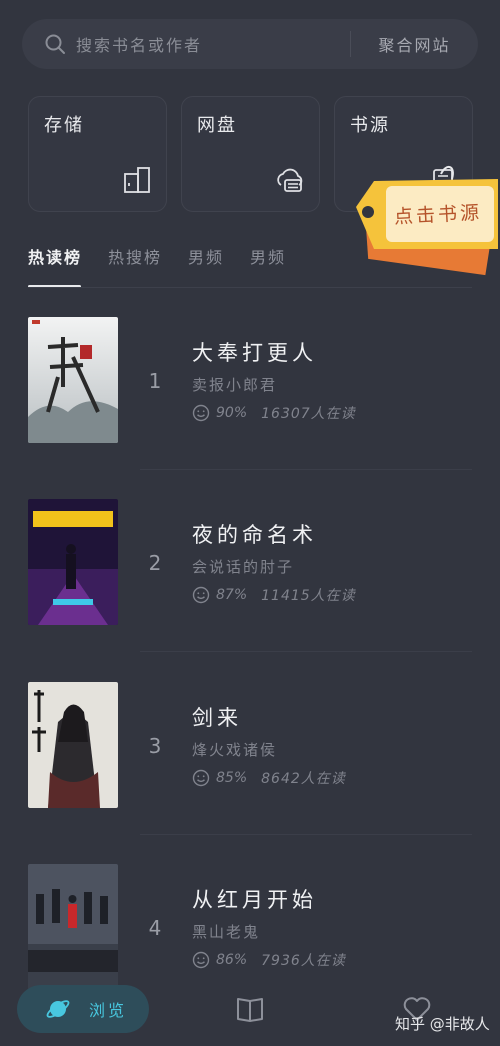  Describe the element at coordinates (268, 266) in the screenshot. I see `tab-male-2: 男频` at that location.